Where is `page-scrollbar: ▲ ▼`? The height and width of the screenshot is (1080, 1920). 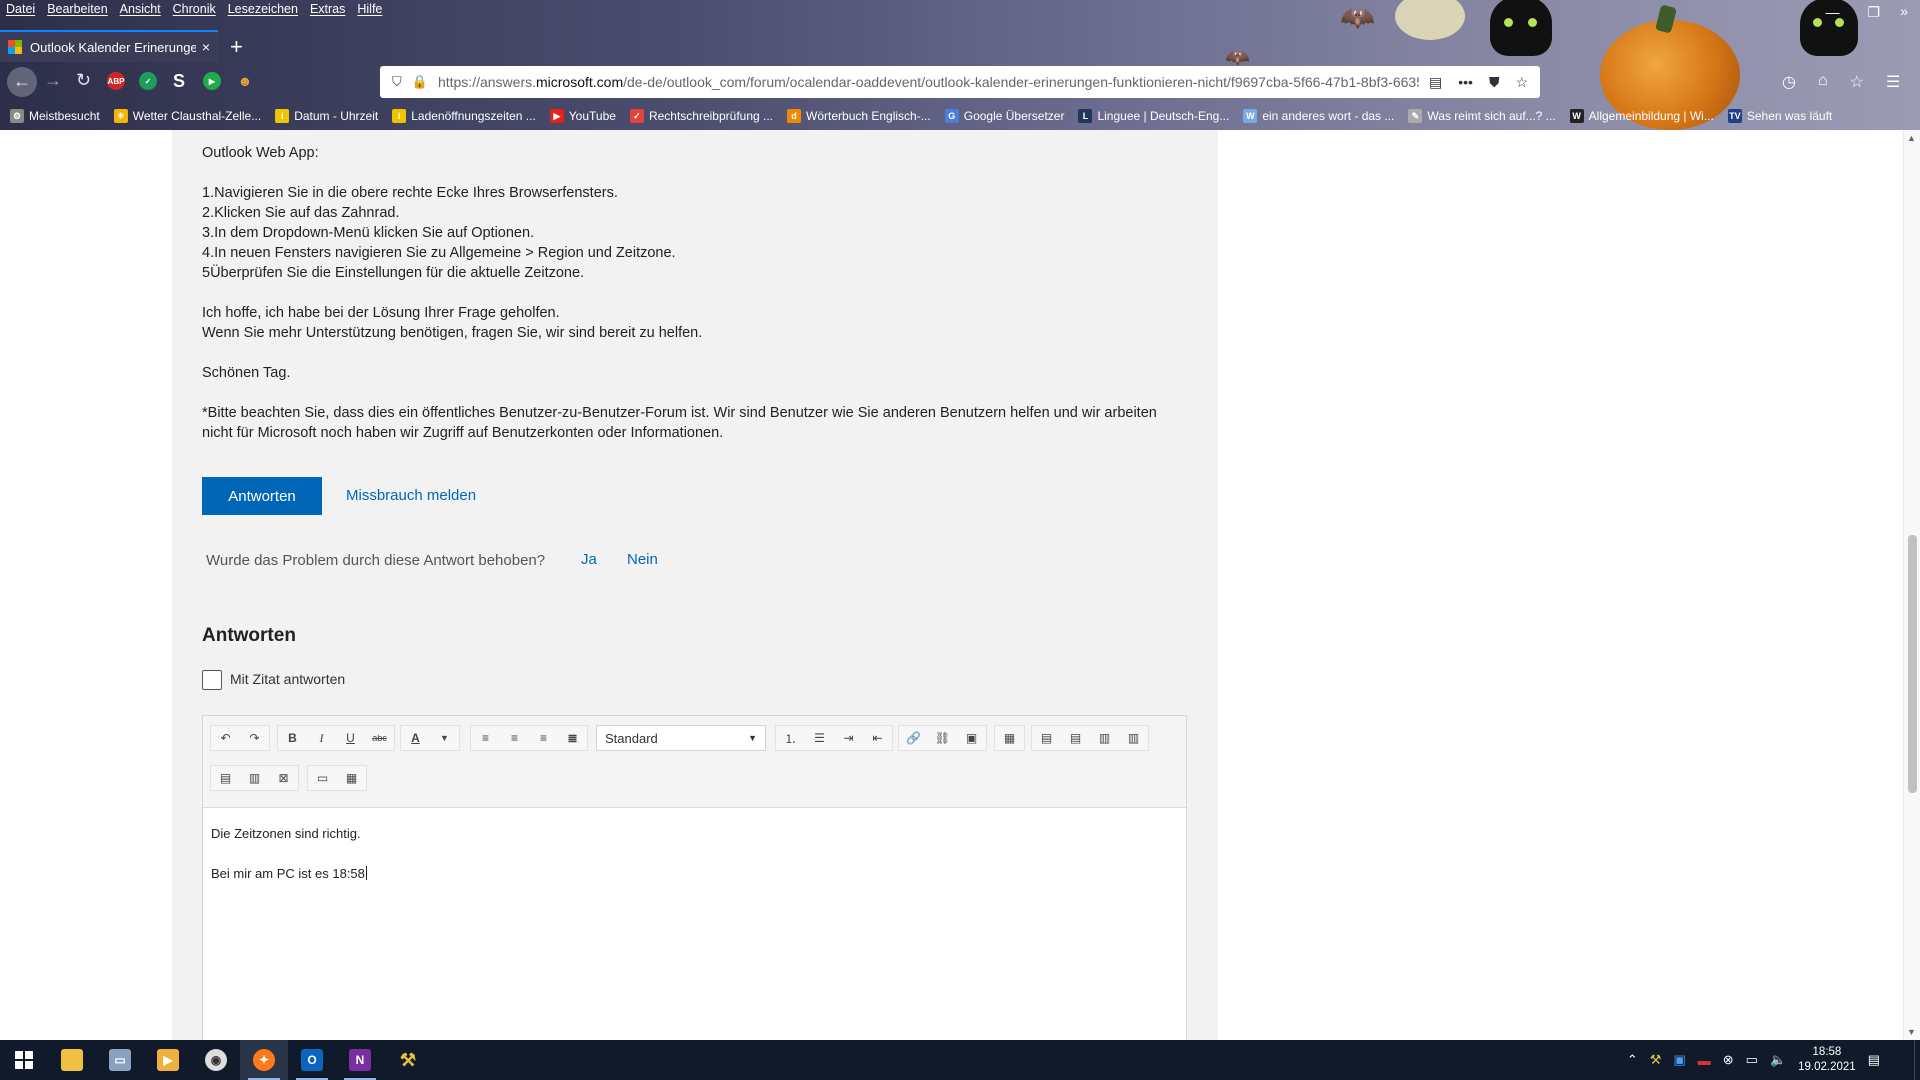 page-scrollbar: ▲ ▼ is located at coordinates (1911, 585).